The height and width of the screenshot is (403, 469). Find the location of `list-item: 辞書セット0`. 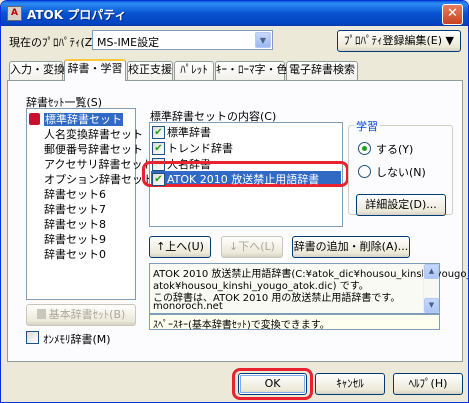

list-item: 辞書セット0 is located at coordinates (75, 255).